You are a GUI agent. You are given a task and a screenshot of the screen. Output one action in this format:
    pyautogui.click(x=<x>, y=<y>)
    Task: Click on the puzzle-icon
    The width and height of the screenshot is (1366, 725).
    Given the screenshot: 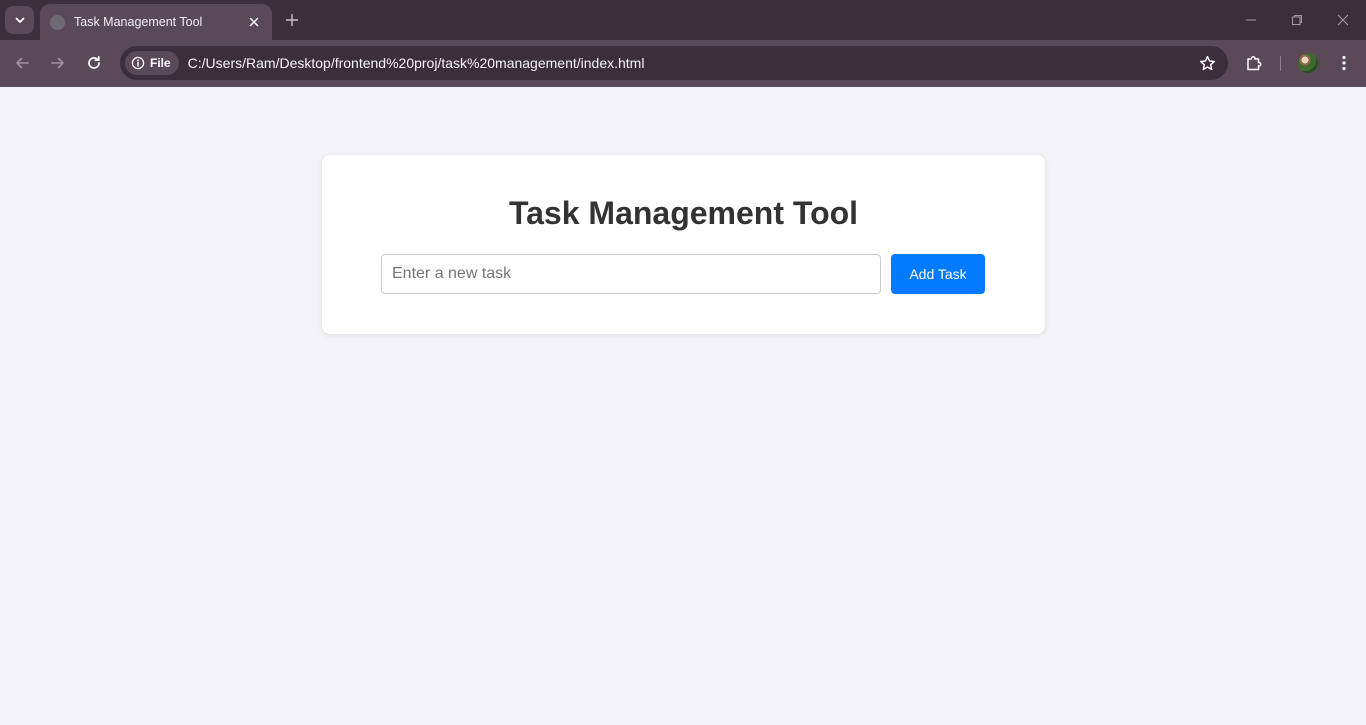 What is the action you would take?
    pyautogui.click(x=1254, y=63)
    